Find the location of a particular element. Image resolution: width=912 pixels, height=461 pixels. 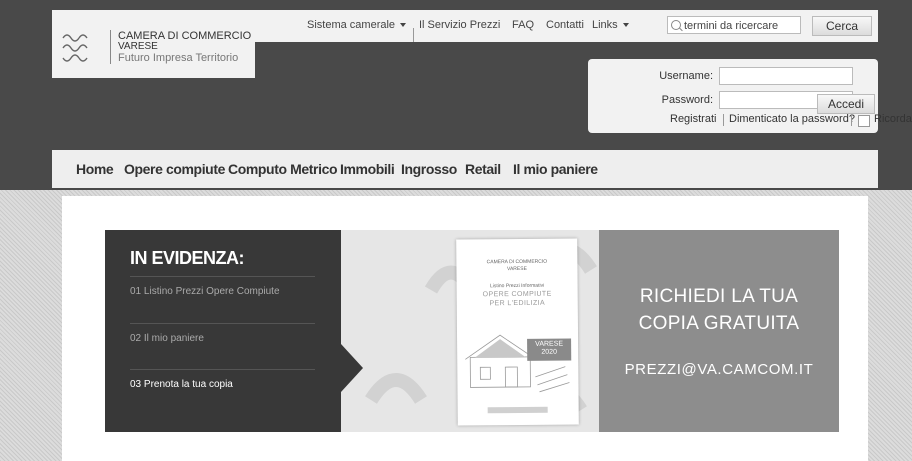

menu-immobili: Immobili is located at coordinates (367, 169).